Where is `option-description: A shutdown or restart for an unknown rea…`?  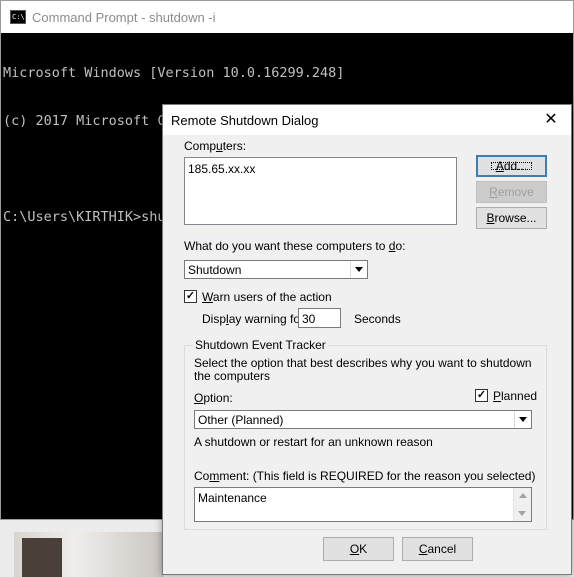
option-description: A shutdown or restart for an unknown rea… is located at coordinates (313, 442).